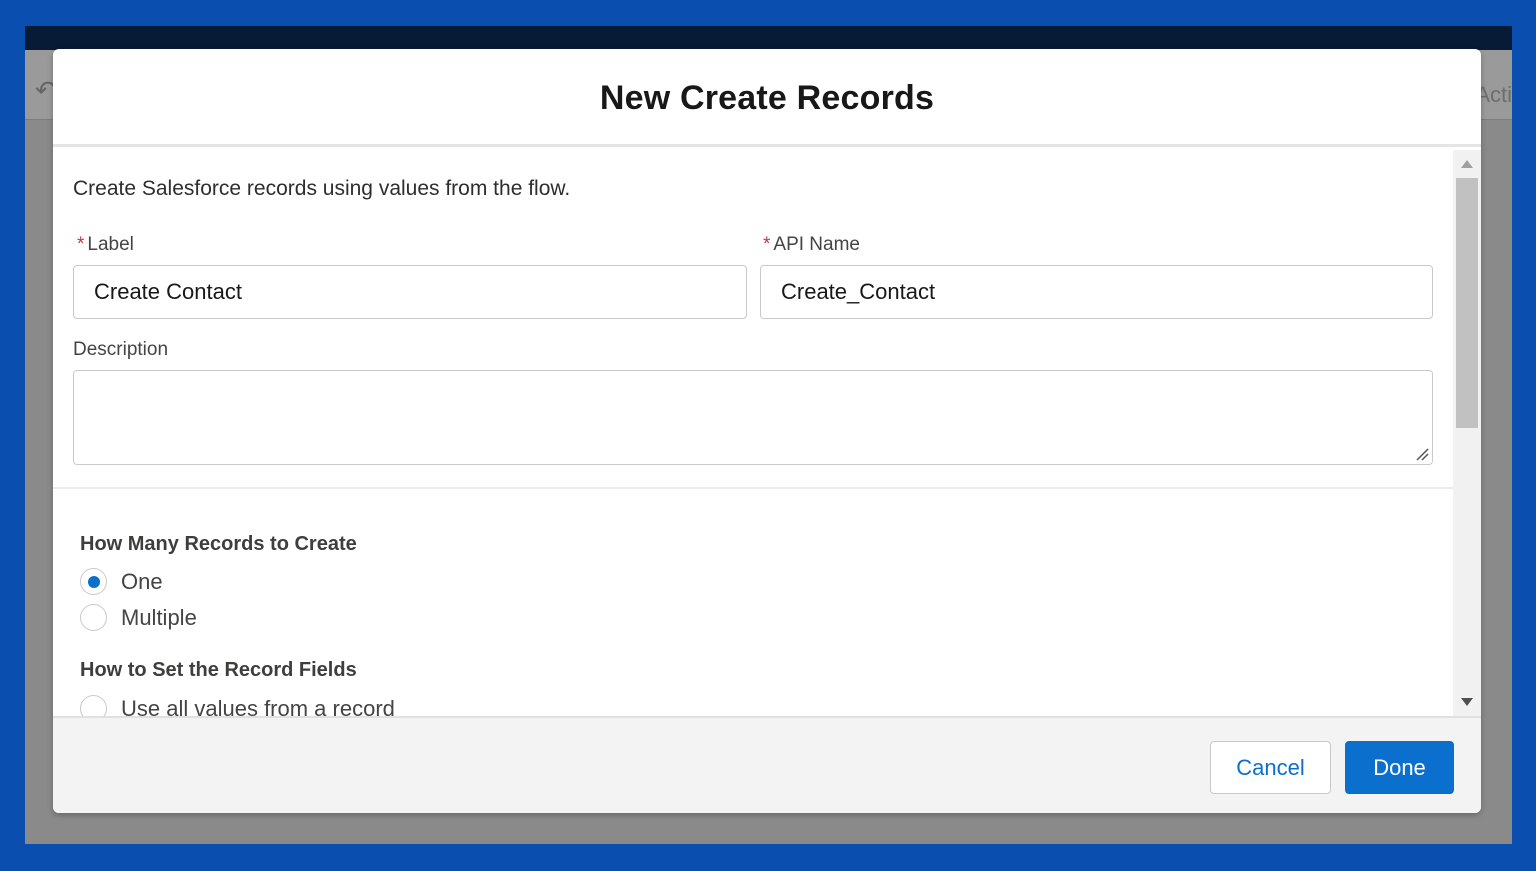  Describe the element at coordinates (410, 292) in the screenshot. I see `label-input: Create Contact` at that location.